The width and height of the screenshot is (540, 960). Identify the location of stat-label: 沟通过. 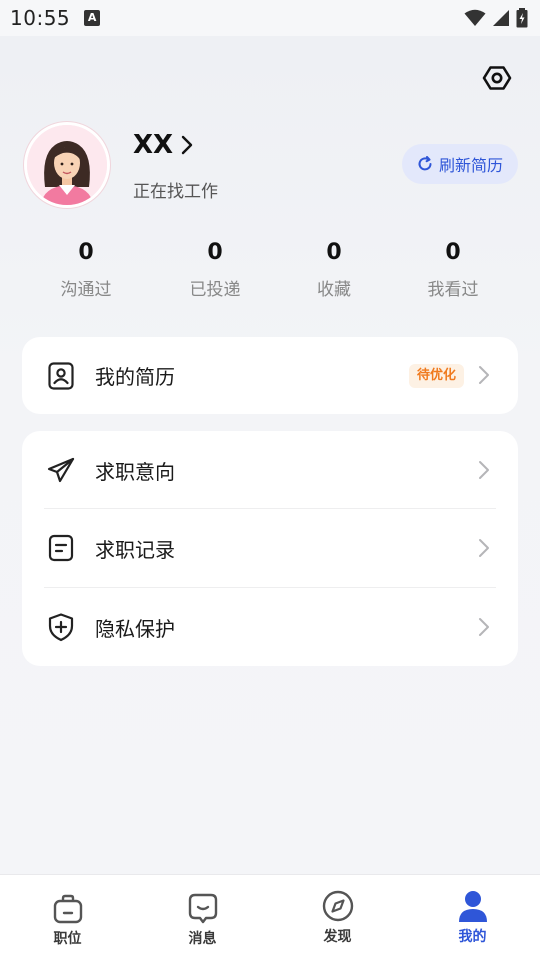
(86, 290).